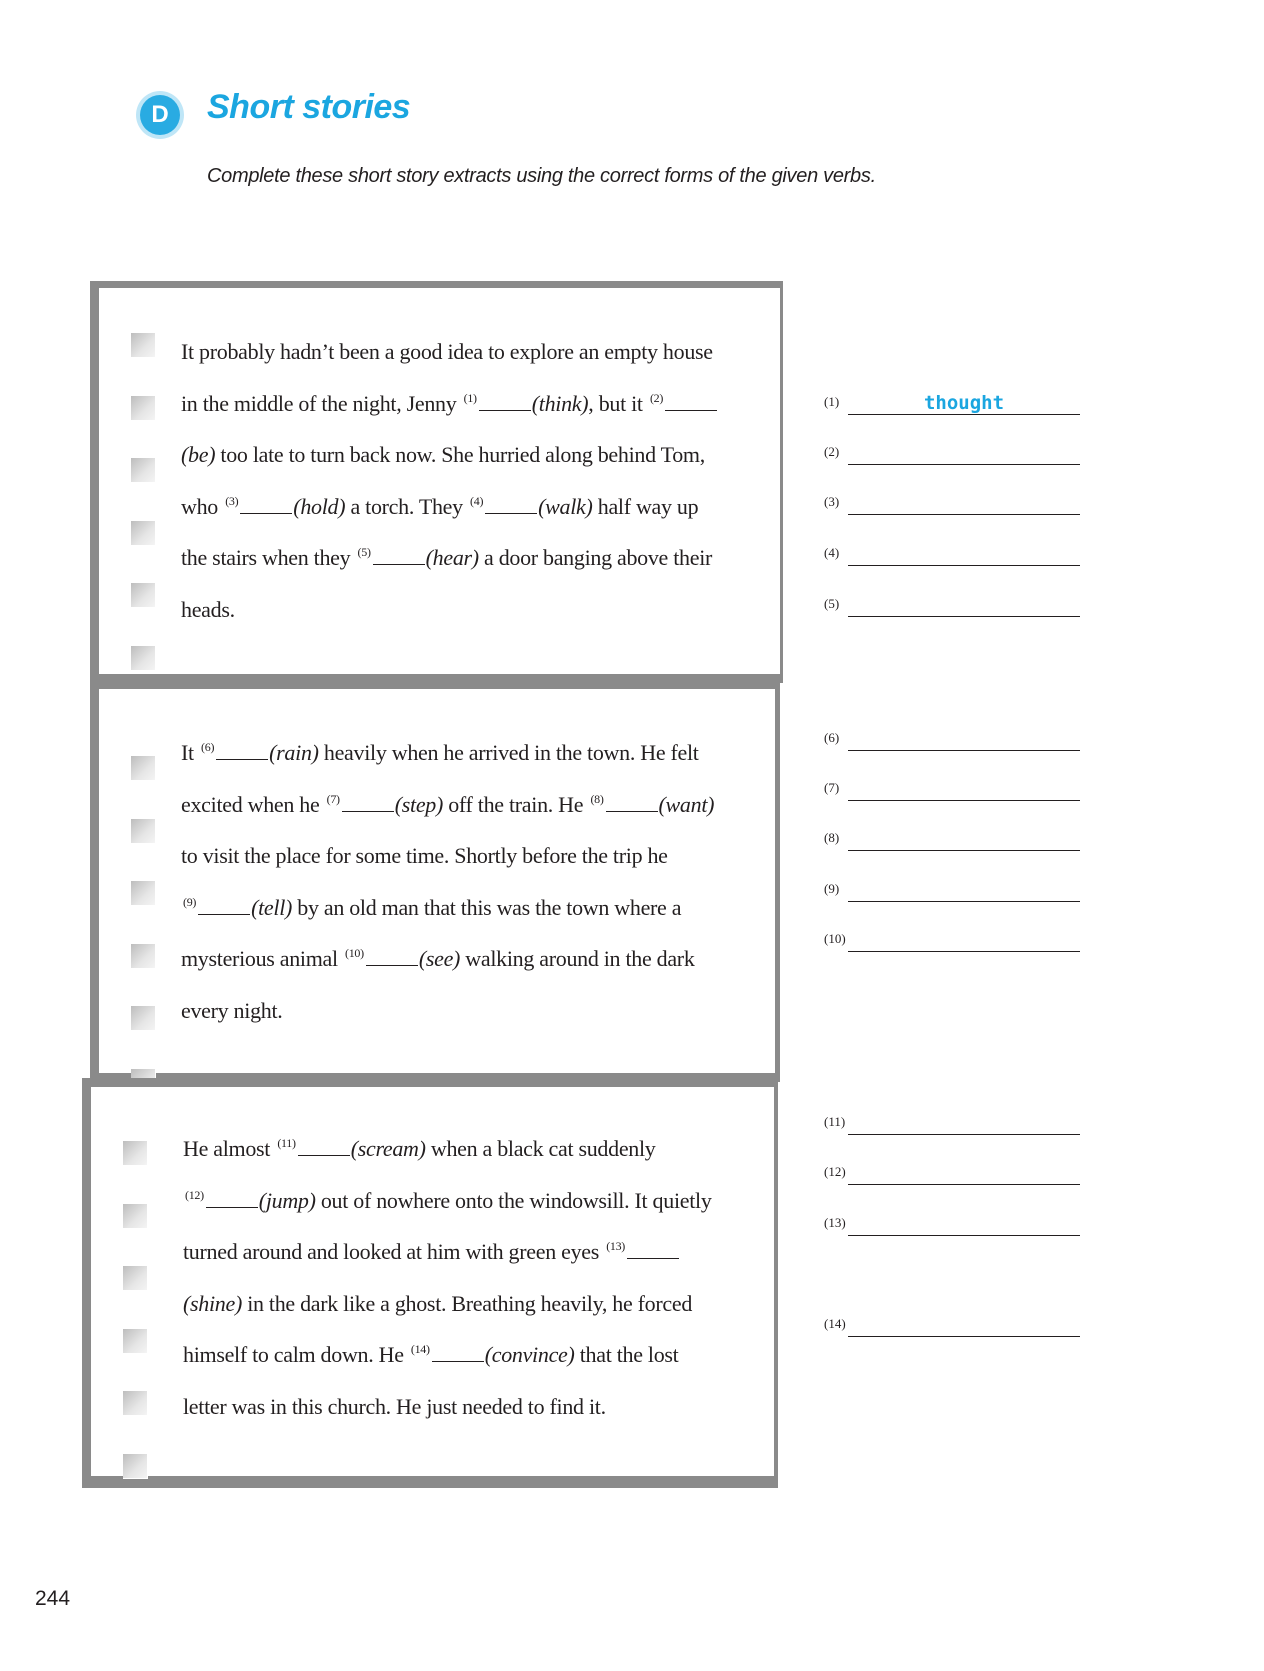 The width and height of the screenshot is (1264, 1671). Describe the element at coordinates (952, 943) in the screenshot. I see `answer-line: (10)` at that location.